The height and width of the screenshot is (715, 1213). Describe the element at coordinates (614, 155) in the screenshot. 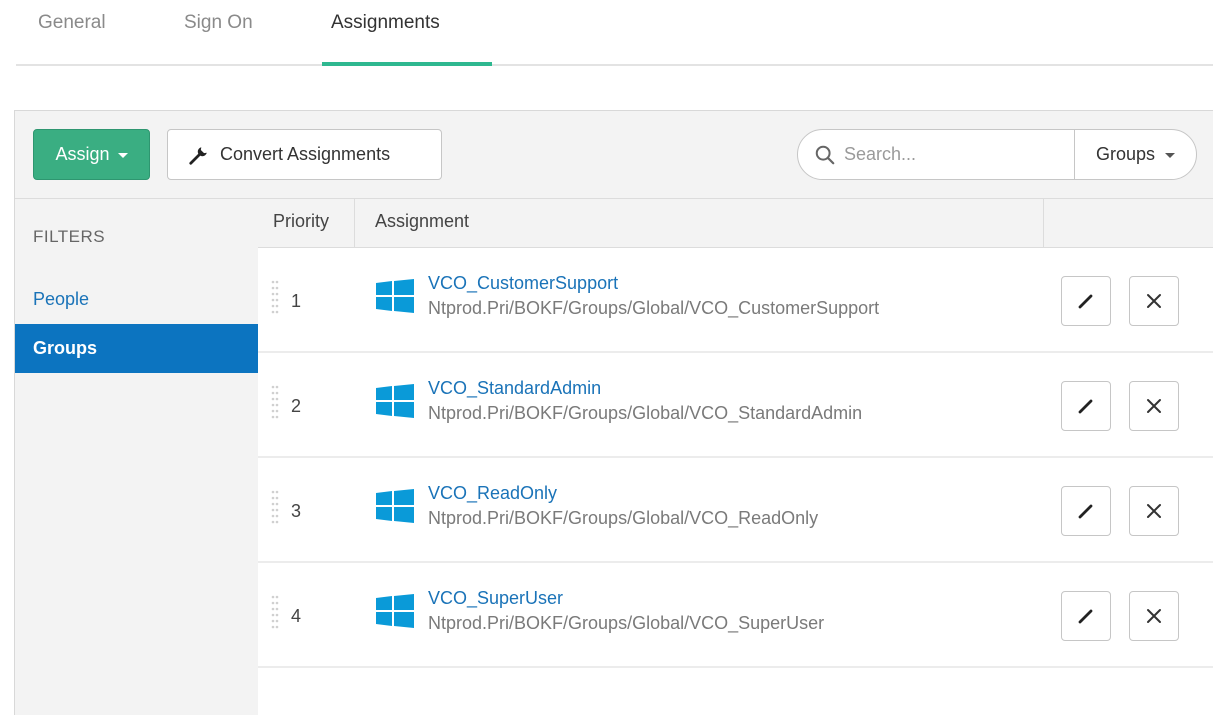

I see `toolbar: Assign Convert Assignments Groups` at that location.